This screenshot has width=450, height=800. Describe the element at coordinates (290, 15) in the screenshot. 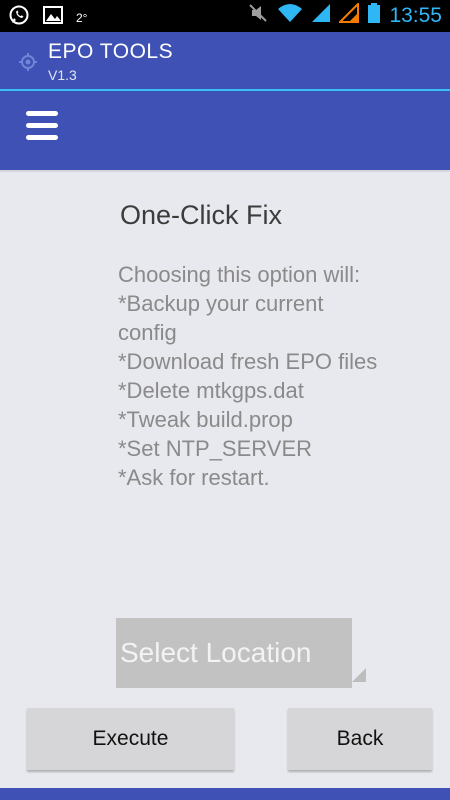

I see `wifi-icon` at that location.